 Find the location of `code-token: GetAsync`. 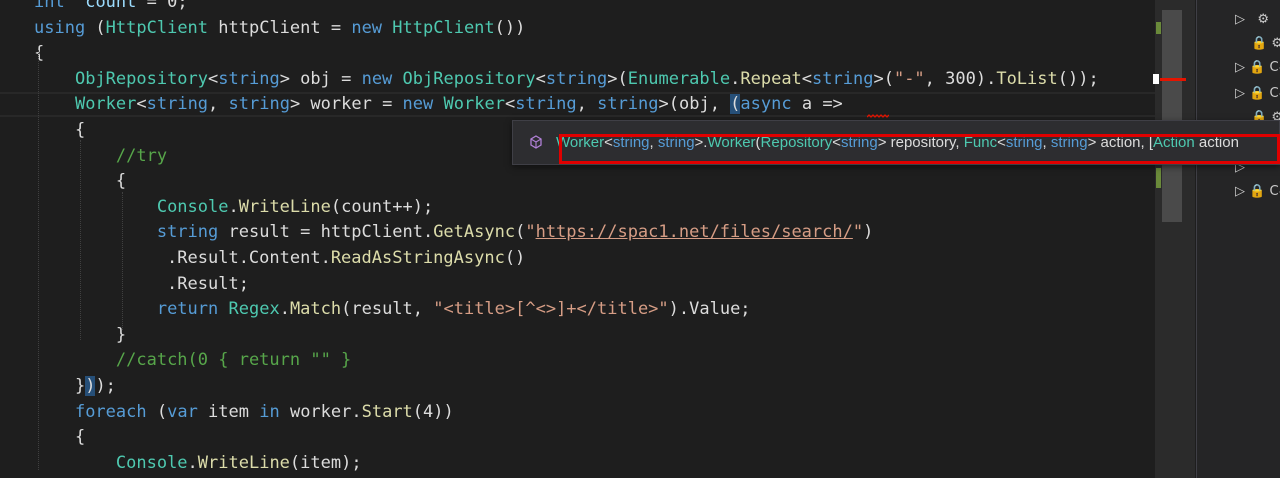

code-token: GetAsync is located at coordinates (474, 232).